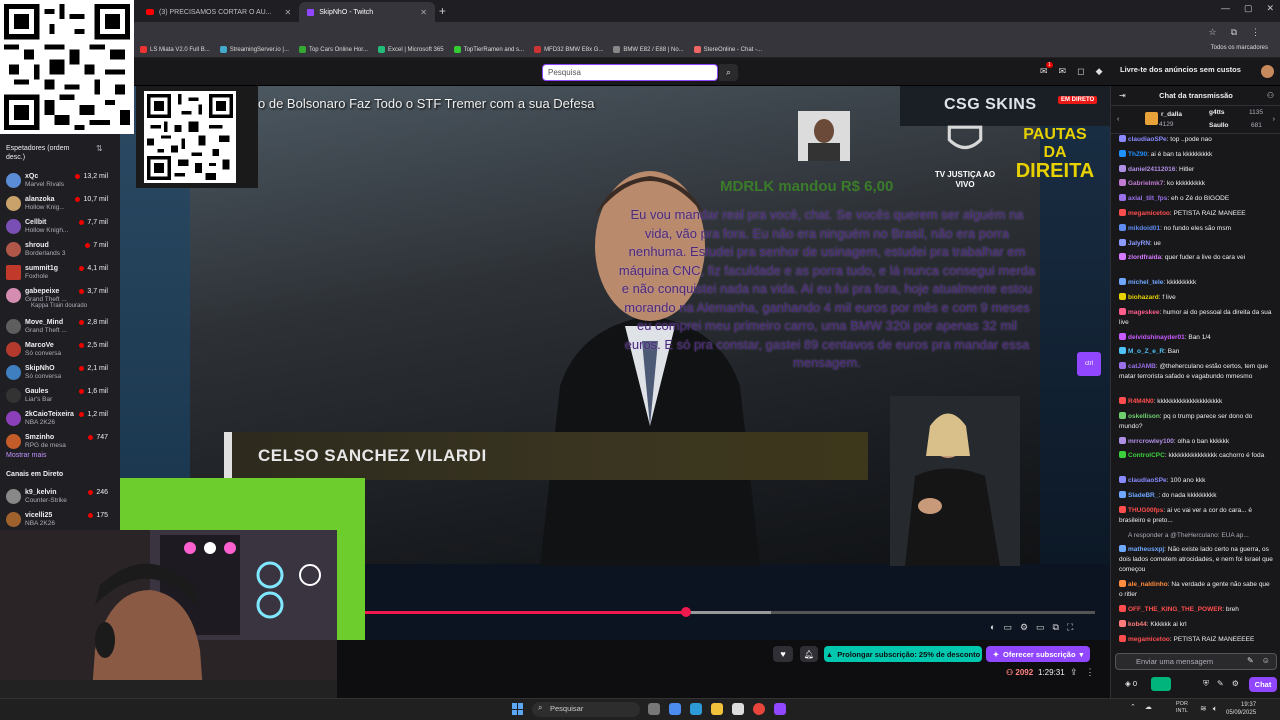  I want to click on chat-username: deividshinayder01, so click(1156, 337).